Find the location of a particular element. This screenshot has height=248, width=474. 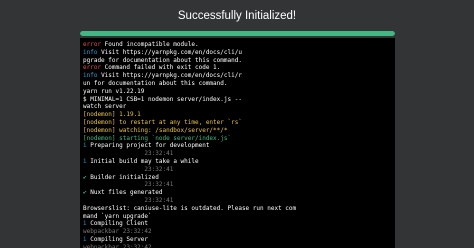

terminal-text: [nodemon] watching: /sandbox/server/**/* is located at coordinates (155, 130).